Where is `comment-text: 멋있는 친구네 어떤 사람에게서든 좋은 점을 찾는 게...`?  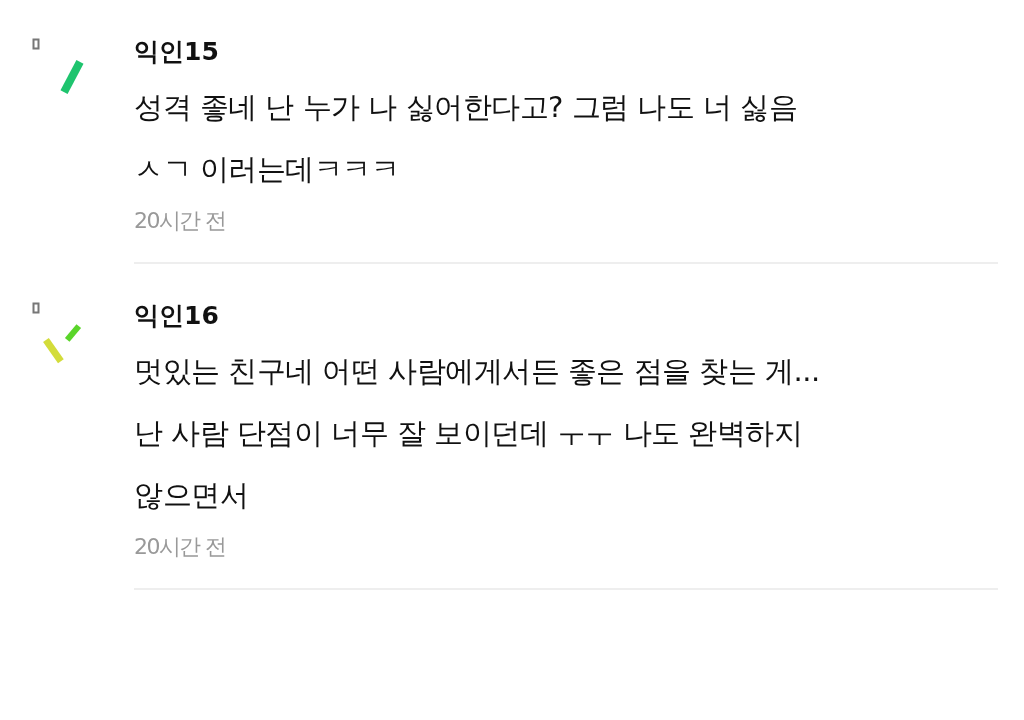 comment-text: 멋있는 친구네 어떤 사람에게서든 좋은 점을 찾는 게... is located at coordinates (477, 371).